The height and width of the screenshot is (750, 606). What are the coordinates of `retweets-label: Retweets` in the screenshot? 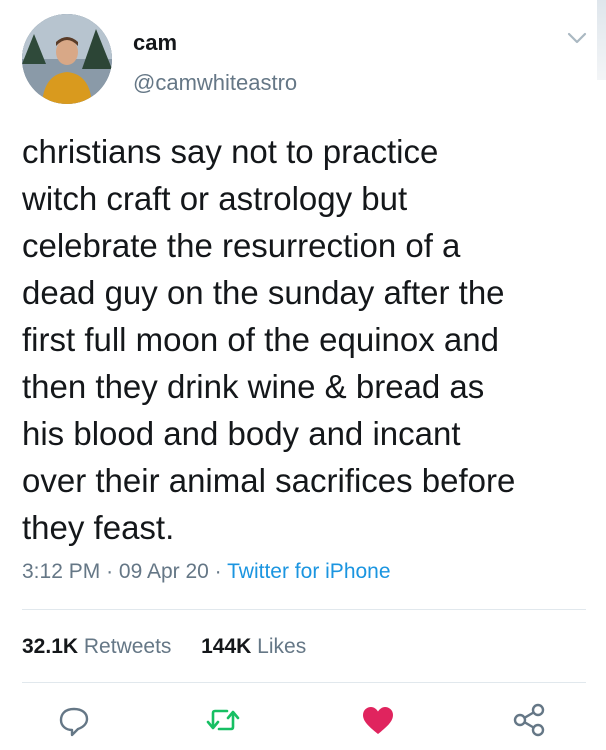 It's located at (127, 646).